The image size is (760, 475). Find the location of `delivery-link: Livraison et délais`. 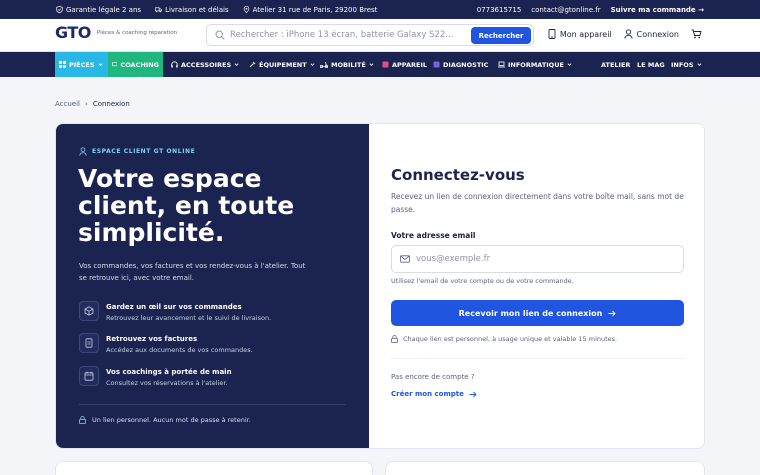

delivery-link: Livraison et délais is located at coordinates (192, 10).